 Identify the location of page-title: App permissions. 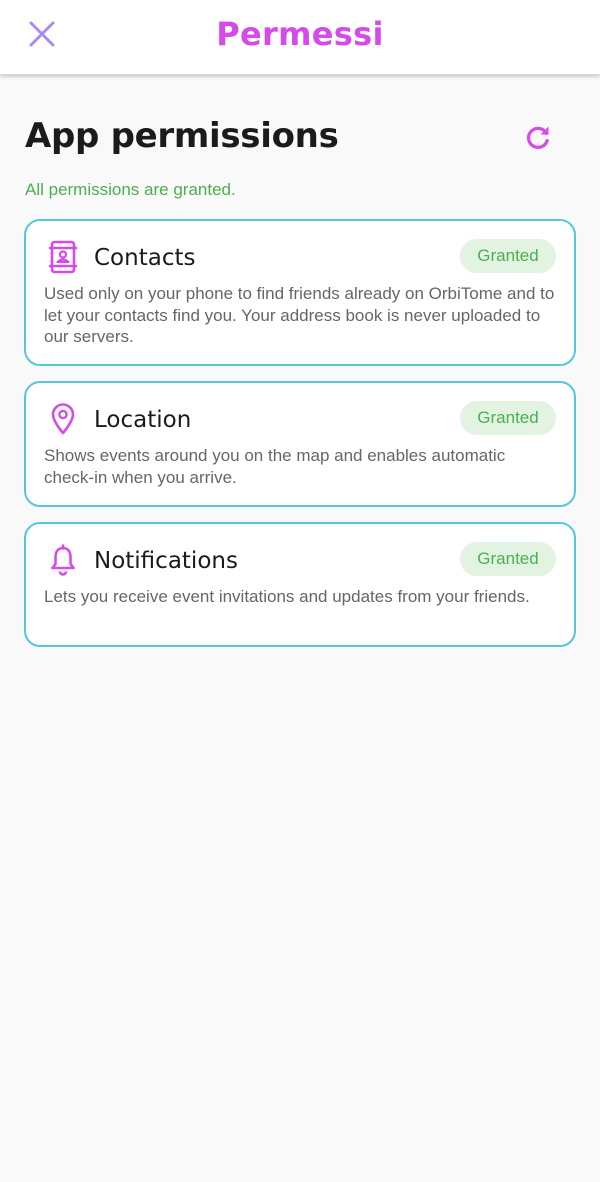
(182, 136).